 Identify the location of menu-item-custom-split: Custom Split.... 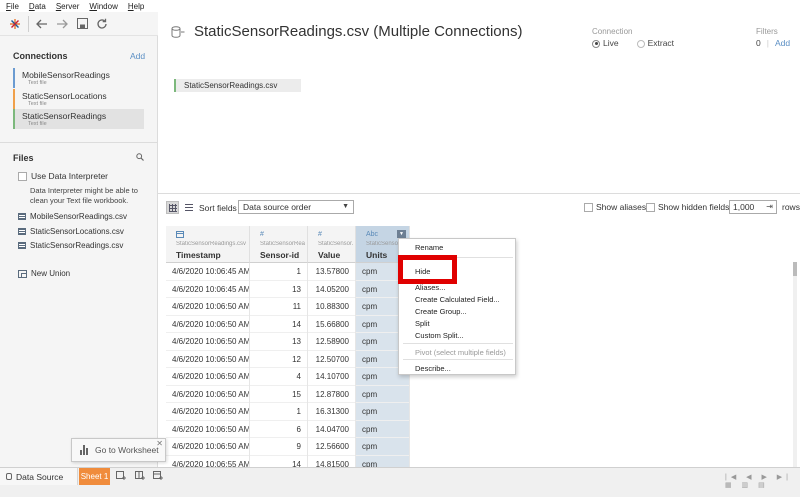
(439, 335).